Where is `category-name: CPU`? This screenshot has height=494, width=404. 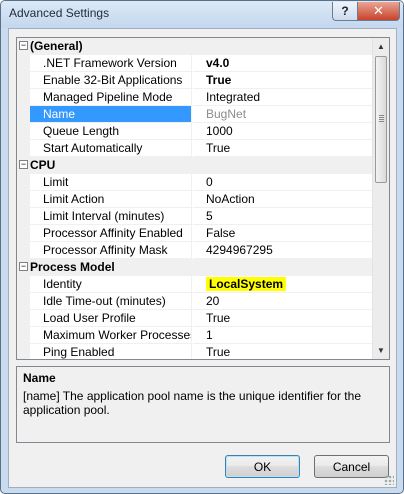
category-name: CPU is located at coordinates (43, 165).